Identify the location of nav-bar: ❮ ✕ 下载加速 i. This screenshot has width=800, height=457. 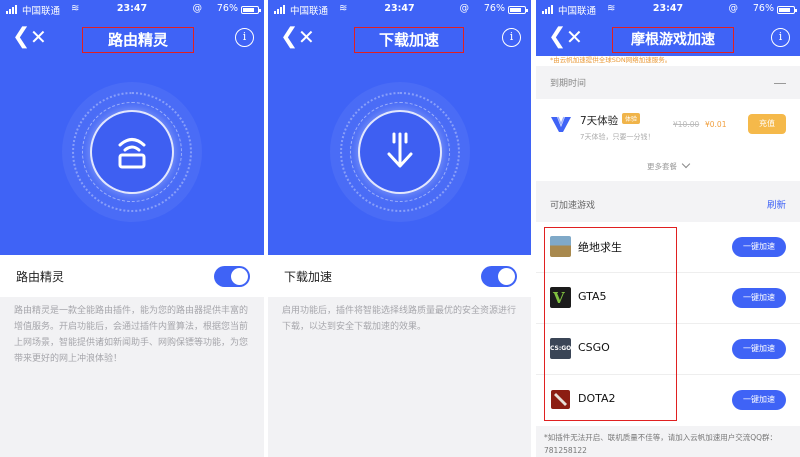
(399, 38).